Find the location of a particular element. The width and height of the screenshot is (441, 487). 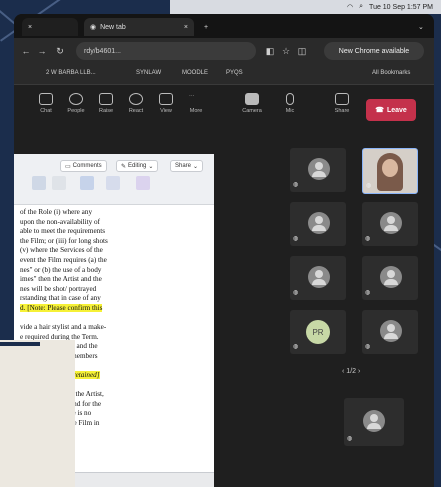

editing-button: ✎ Editing ⌄ is located at coordinates (137, 166).